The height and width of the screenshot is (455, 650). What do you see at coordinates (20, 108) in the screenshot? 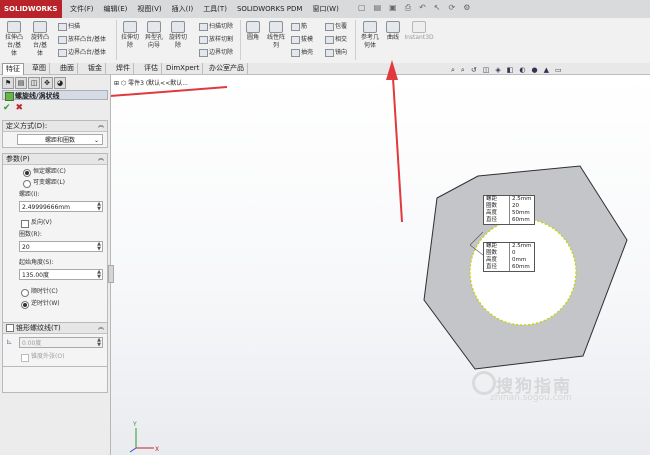
I see `cancel-x-icon: ✖` at bounding box center [20, 108].